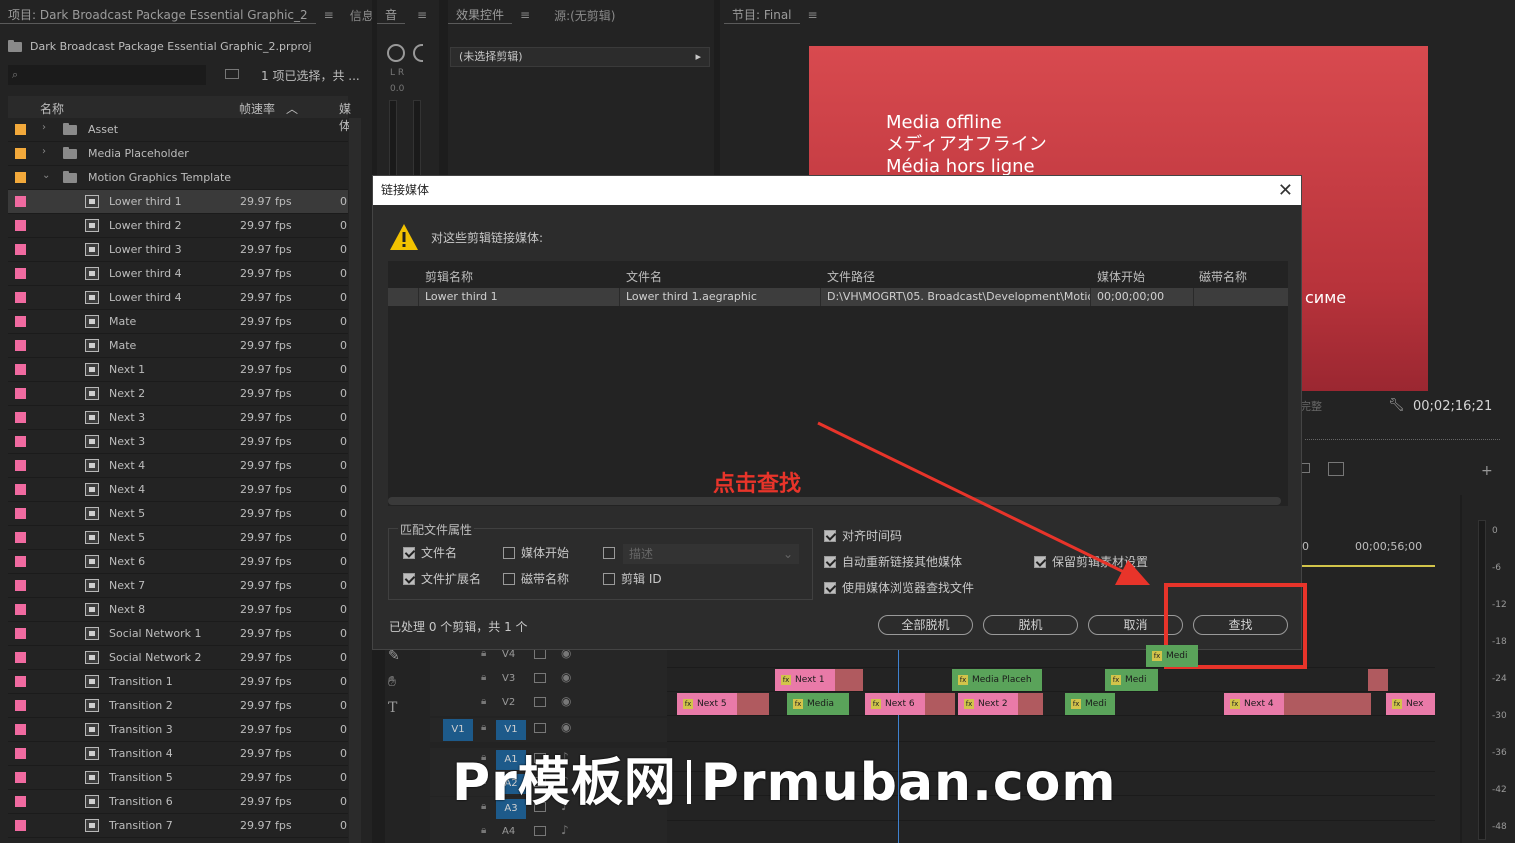  Describe the element at coordinates (178, 202) in the screenshot. I see `list-item: Lower third 1 29.97 fps 0` at that location.